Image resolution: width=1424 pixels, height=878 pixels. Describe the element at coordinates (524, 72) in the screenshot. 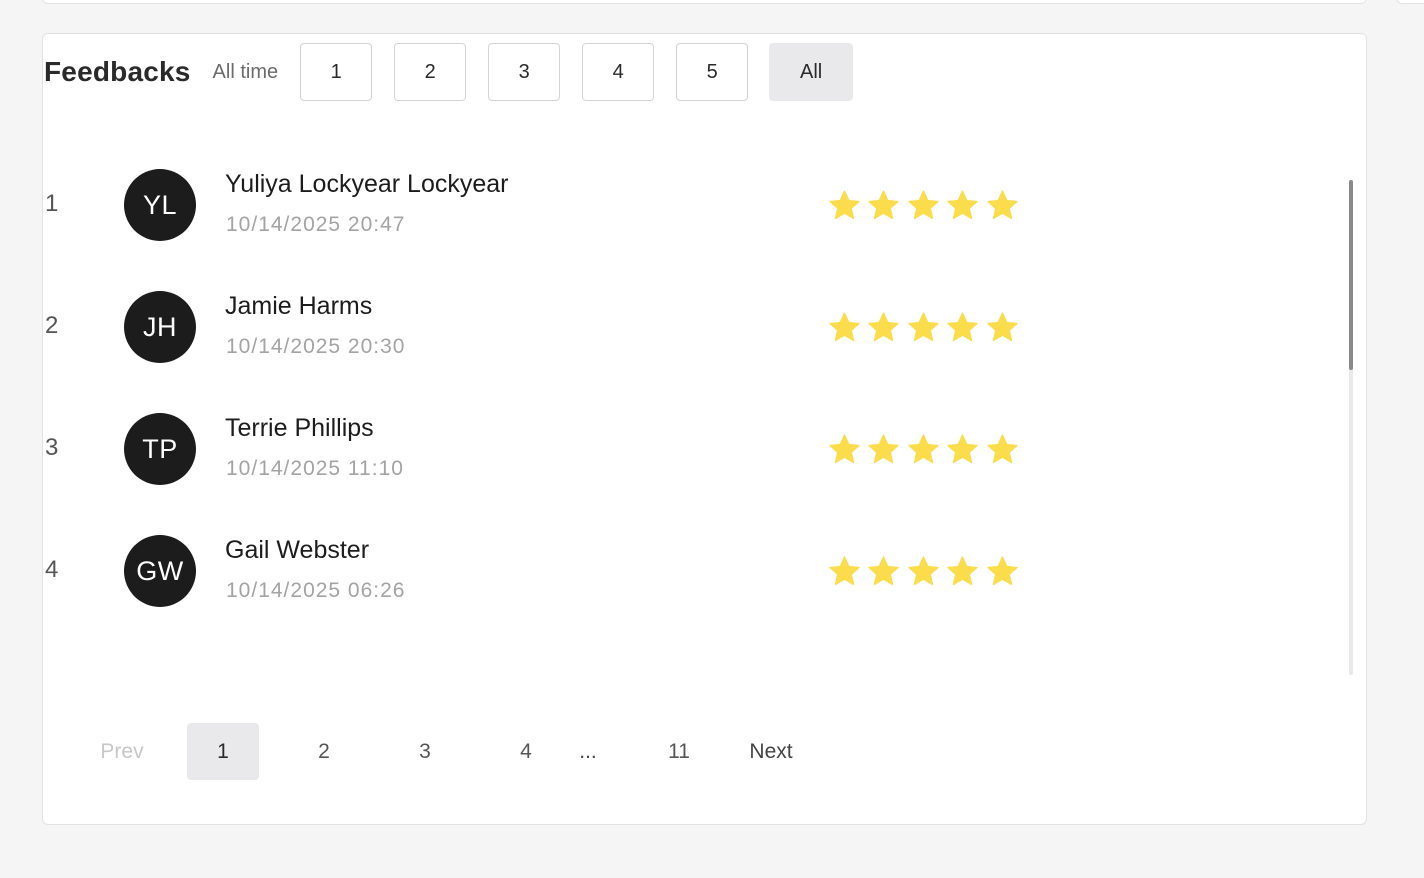

I see `filter-button-3: 3` at that location.